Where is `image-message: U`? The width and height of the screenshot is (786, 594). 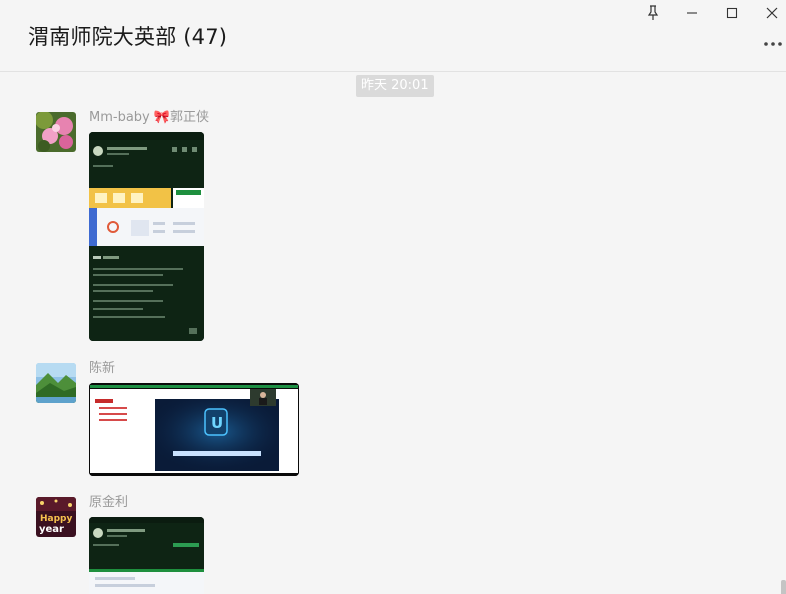
image-message: U is located at coordinates (194, 429).